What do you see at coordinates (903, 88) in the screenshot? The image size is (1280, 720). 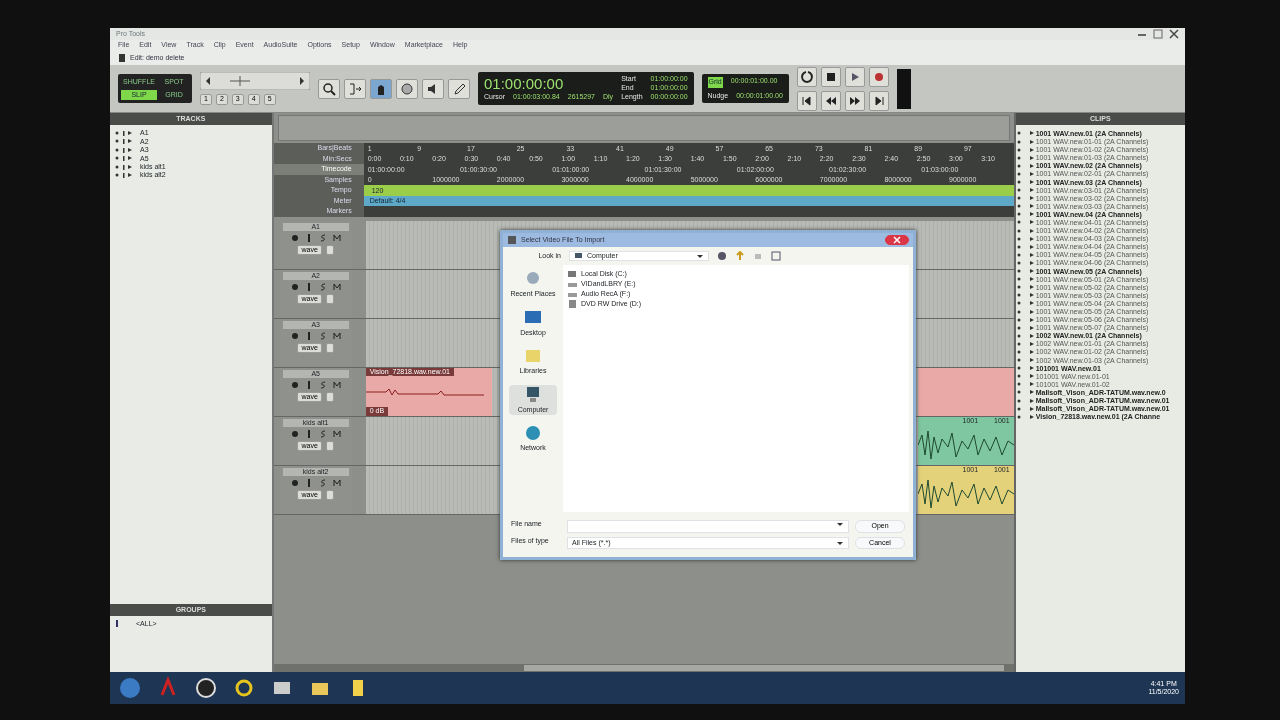 I see `level-meter-icon` at bounding box center [903, 88].